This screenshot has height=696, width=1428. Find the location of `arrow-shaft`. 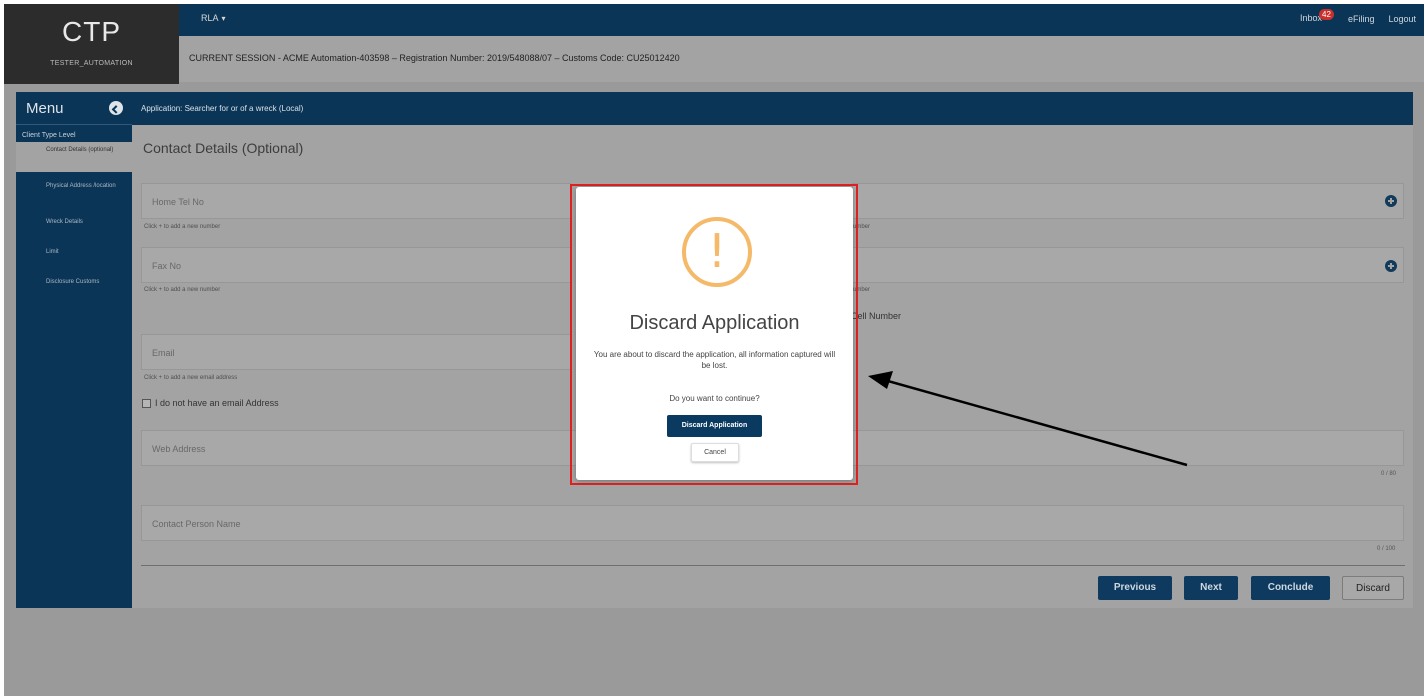

arrow-shaft is located at coordinates (1037, 423).